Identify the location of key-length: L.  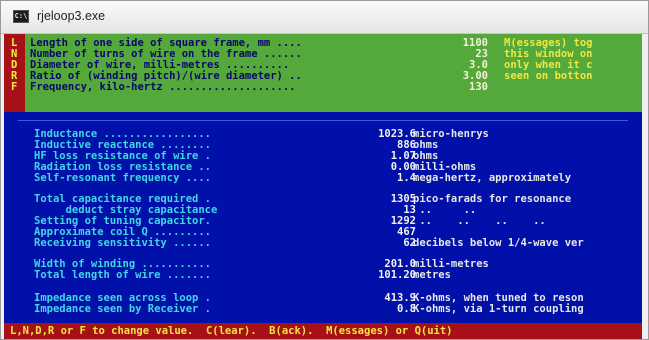
(14, 43).